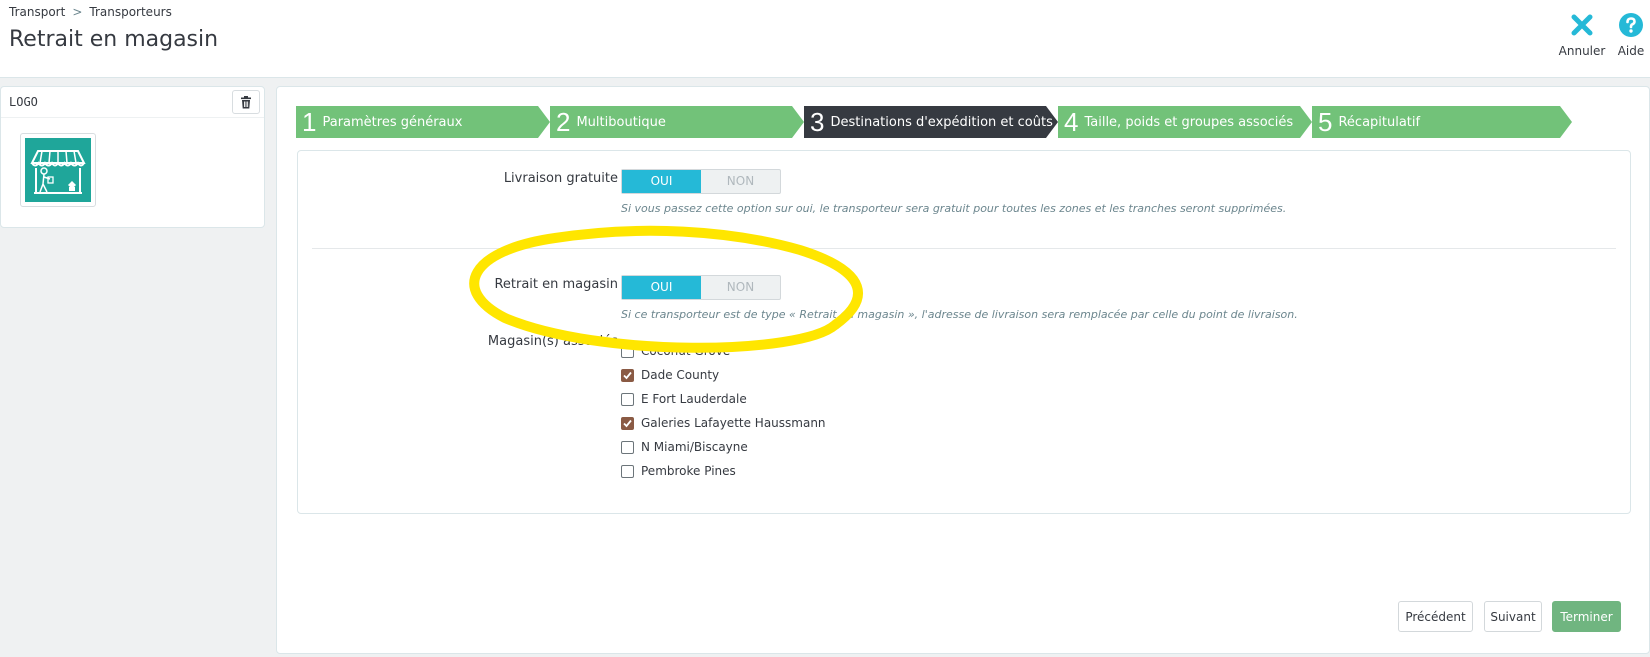  What do you see at coordinates (686, 351) in the screenshot?
I see `store-name: Coconut Grove` at bounding box center [686, 351].